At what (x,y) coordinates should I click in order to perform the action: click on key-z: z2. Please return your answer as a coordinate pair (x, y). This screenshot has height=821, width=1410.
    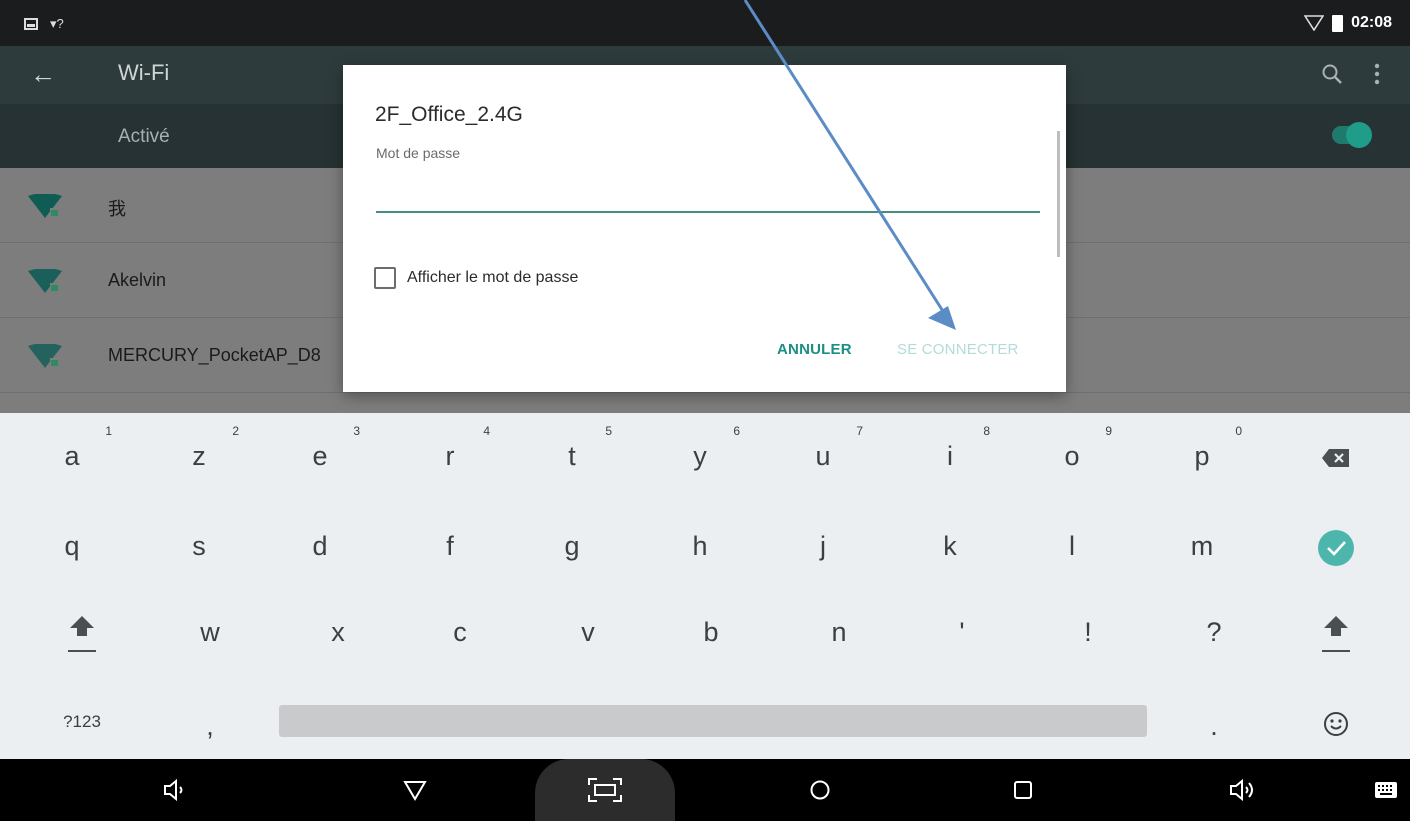
    Looking at the image, I should click on (199, 456).